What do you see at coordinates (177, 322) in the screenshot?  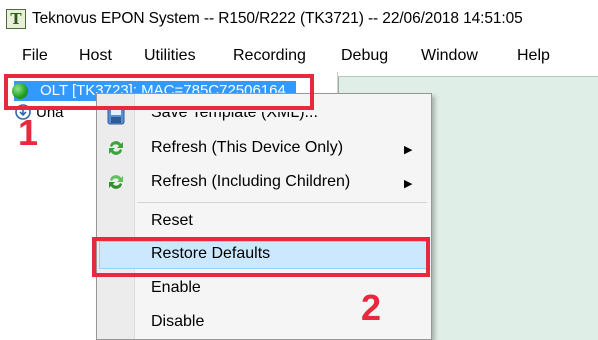 I see `menu-item-disable: Disable` at bounding box center [177, 322].